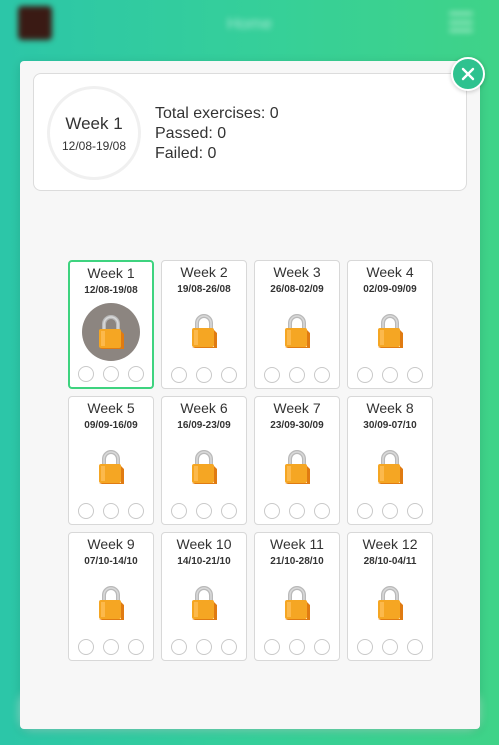 This screenshot has height=745, width=499. What do you see at coordinates (390, 272) in the screenshot?
I see `week-name: Week 4` at bounding box center [390, 272].